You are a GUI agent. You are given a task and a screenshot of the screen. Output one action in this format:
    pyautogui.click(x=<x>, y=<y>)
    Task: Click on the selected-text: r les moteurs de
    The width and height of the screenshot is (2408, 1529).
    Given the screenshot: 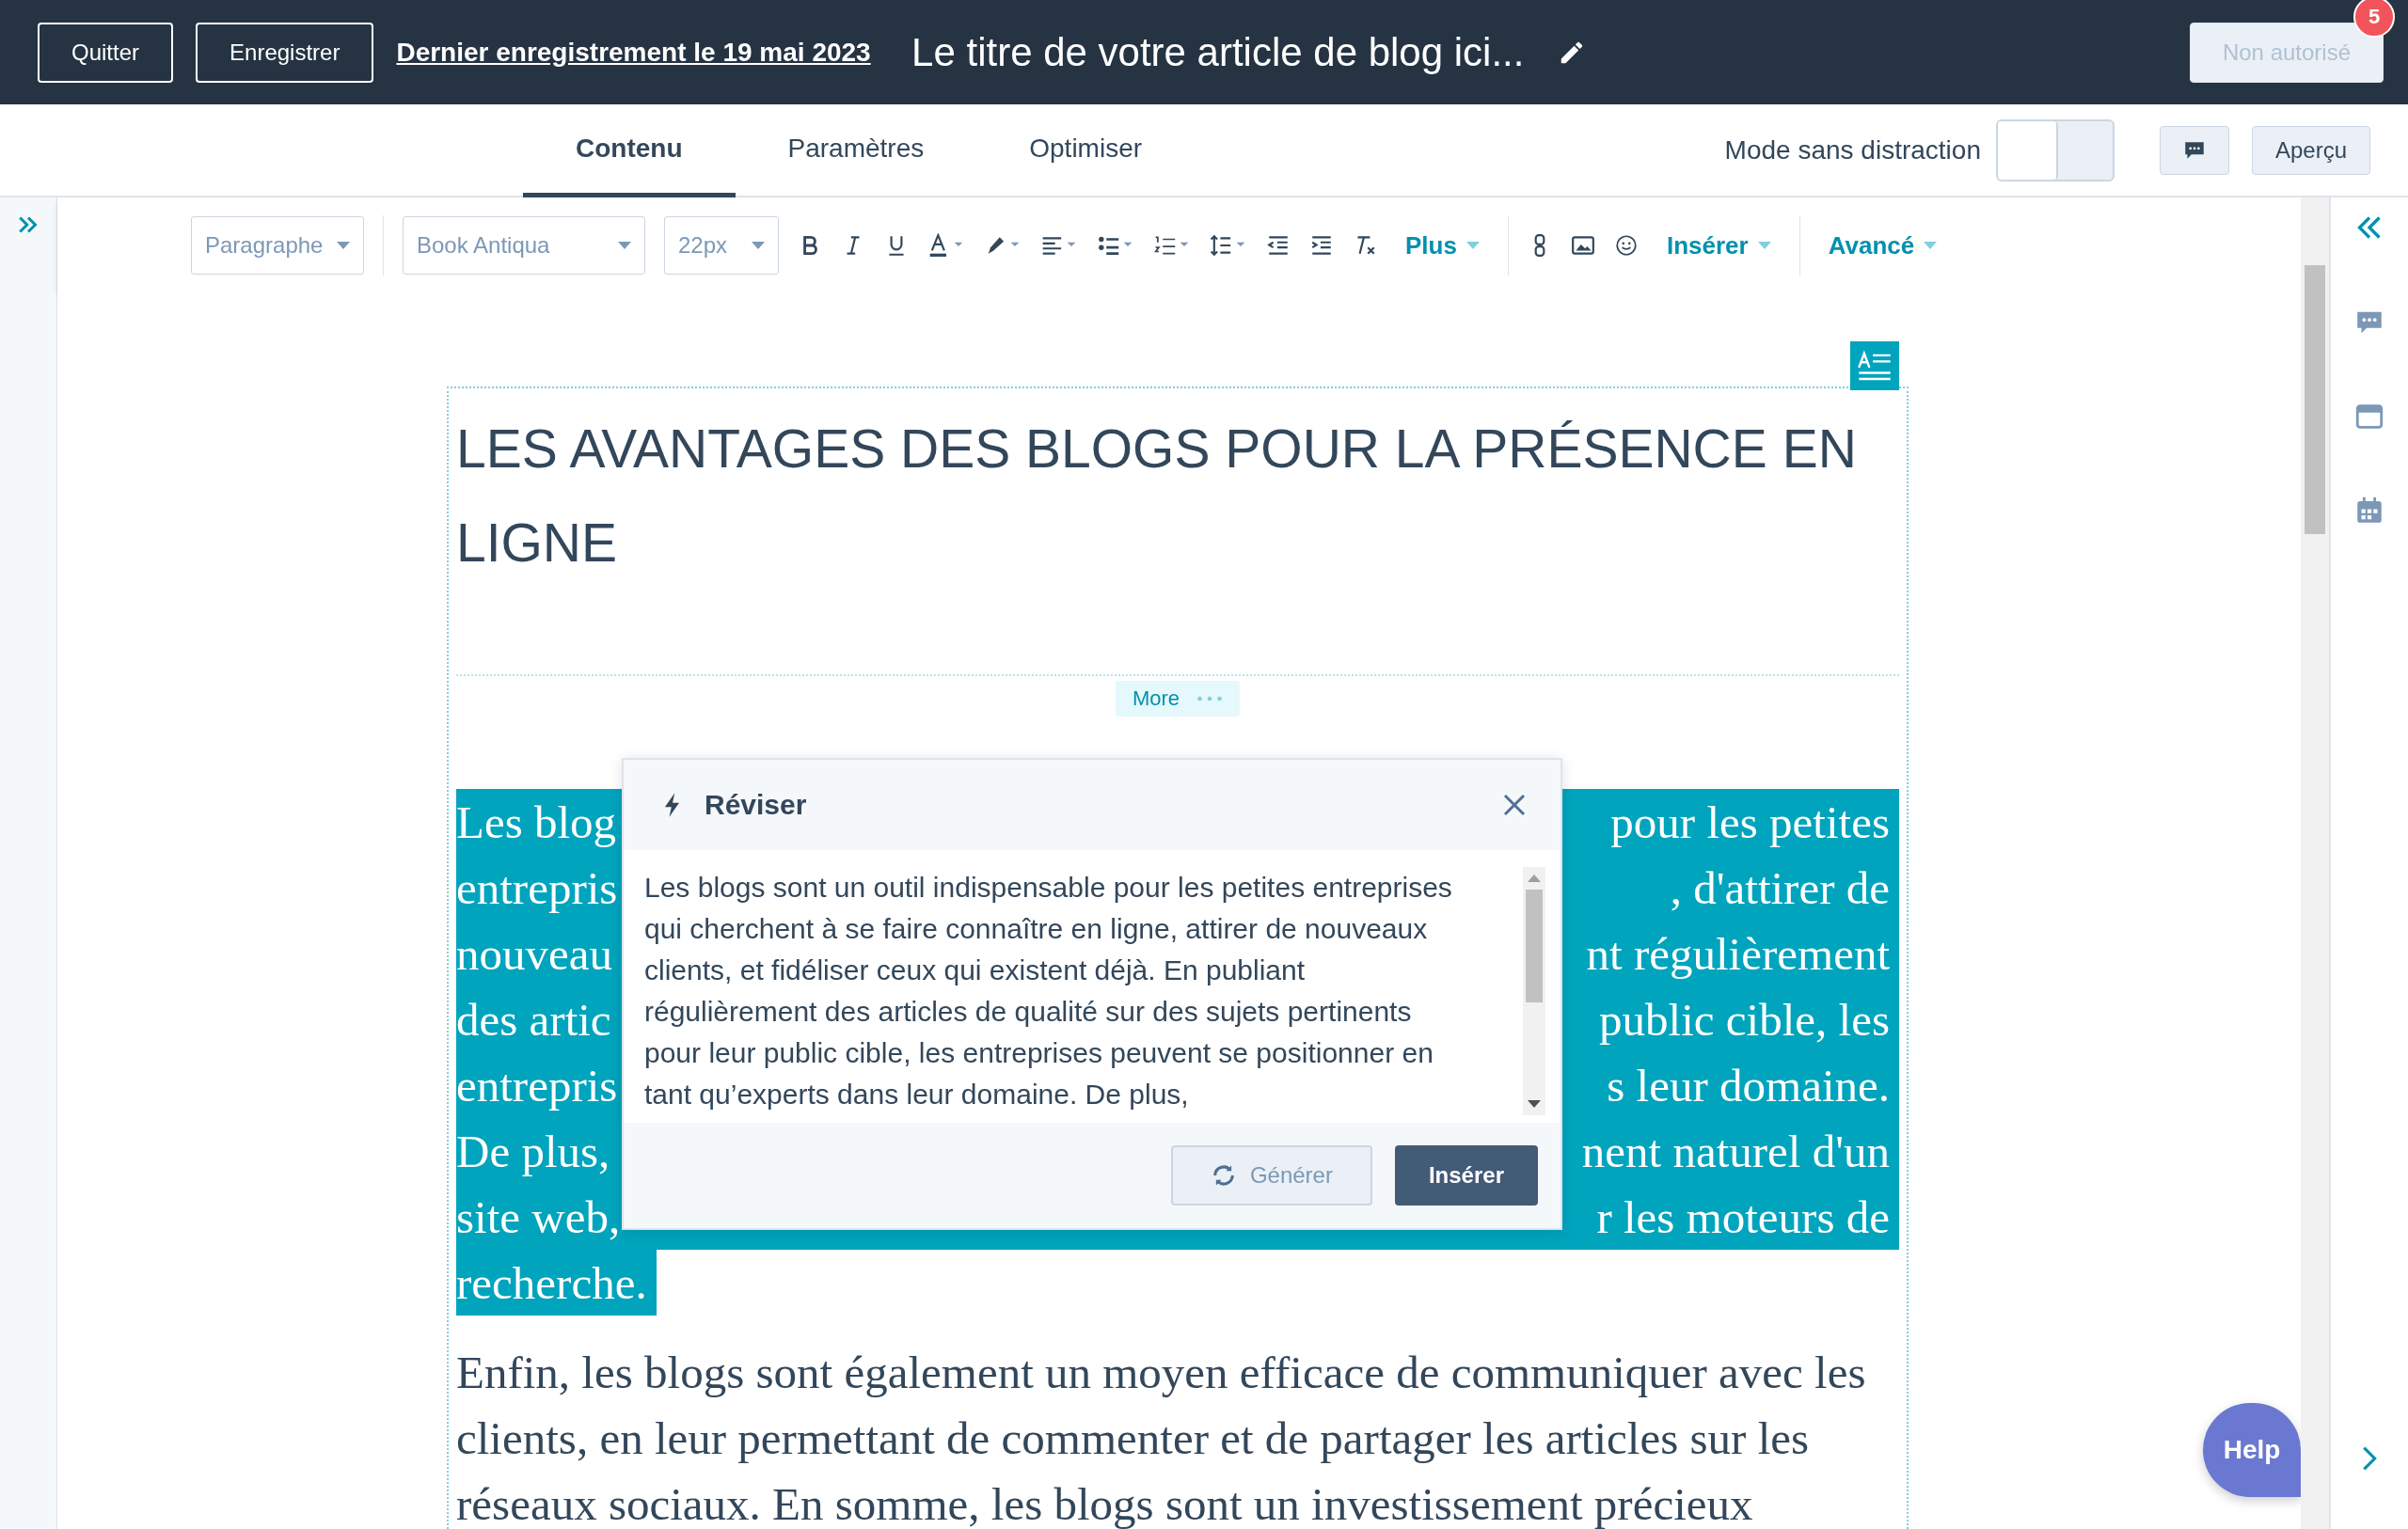 What is the action you would take?
    pyautogui.click(x=1743, y=1217)
    